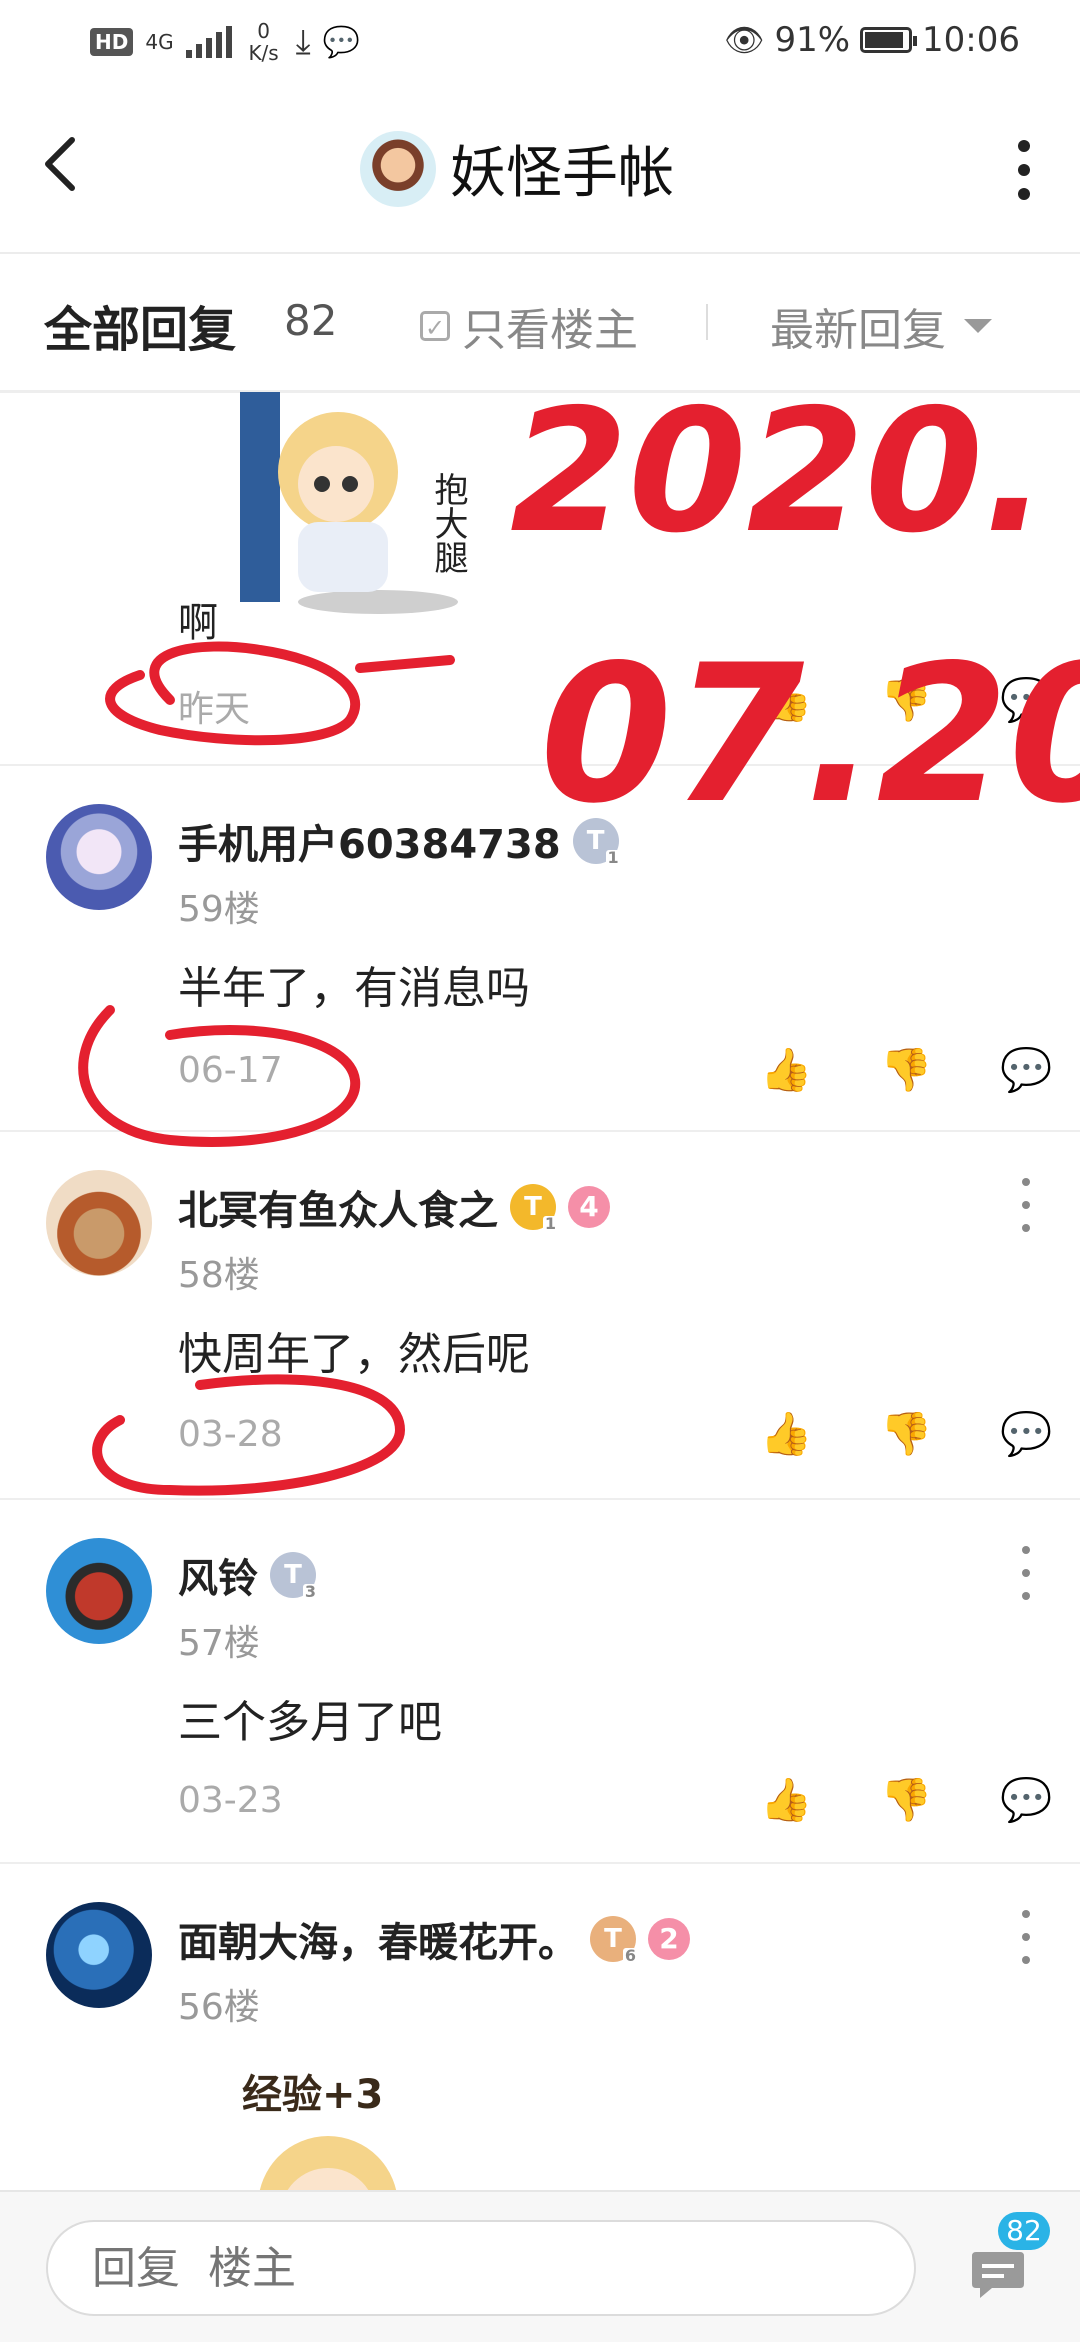  What do you see at coordinates (214, 709) in the screenshot?
I see `reply-date: 昨天` at bounding box center [214, 709].